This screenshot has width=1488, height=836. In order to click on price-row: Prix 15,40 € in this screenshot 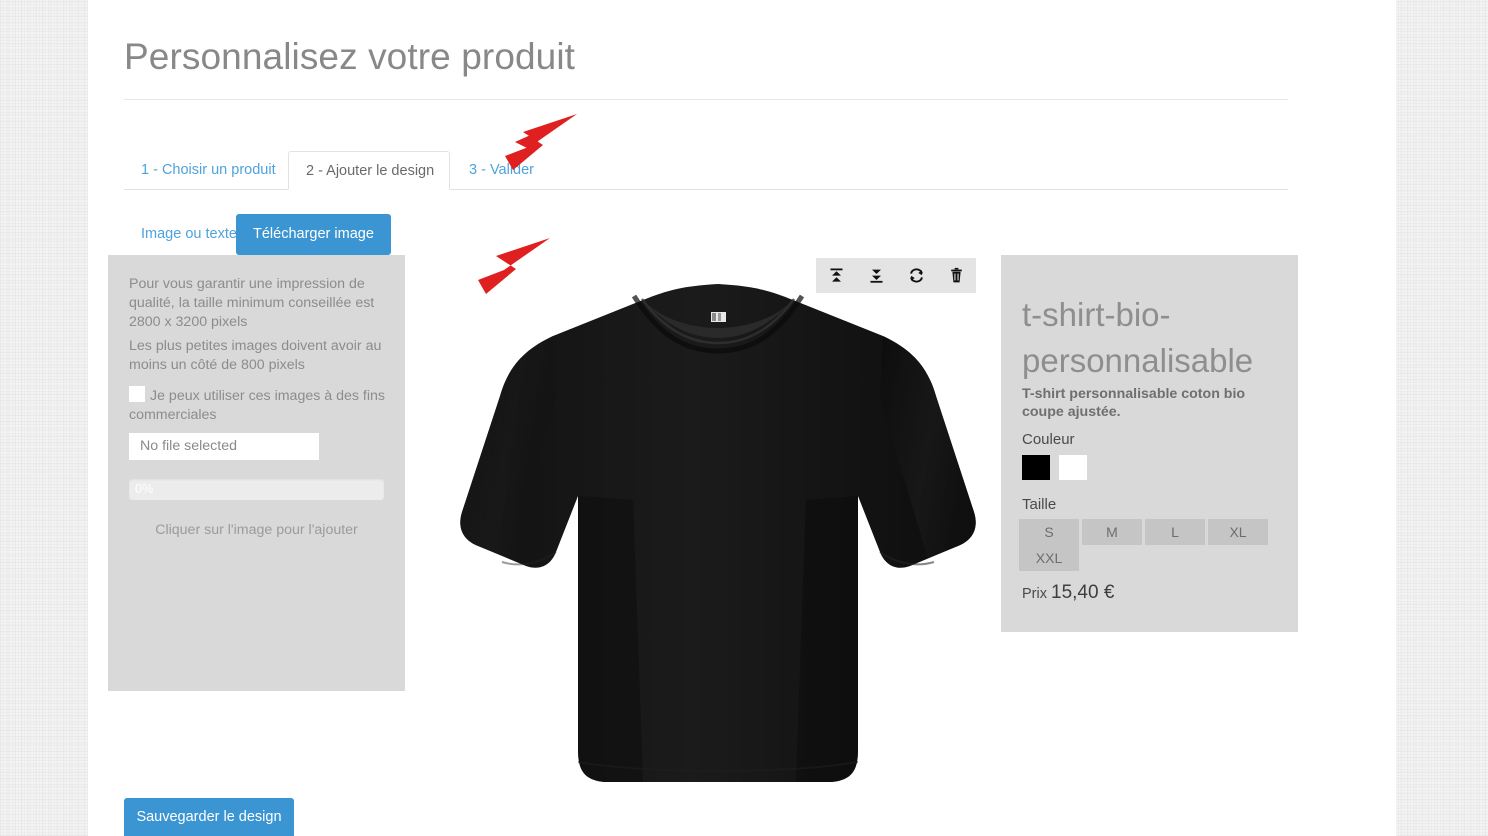, I will do `click(1068, 593)`.